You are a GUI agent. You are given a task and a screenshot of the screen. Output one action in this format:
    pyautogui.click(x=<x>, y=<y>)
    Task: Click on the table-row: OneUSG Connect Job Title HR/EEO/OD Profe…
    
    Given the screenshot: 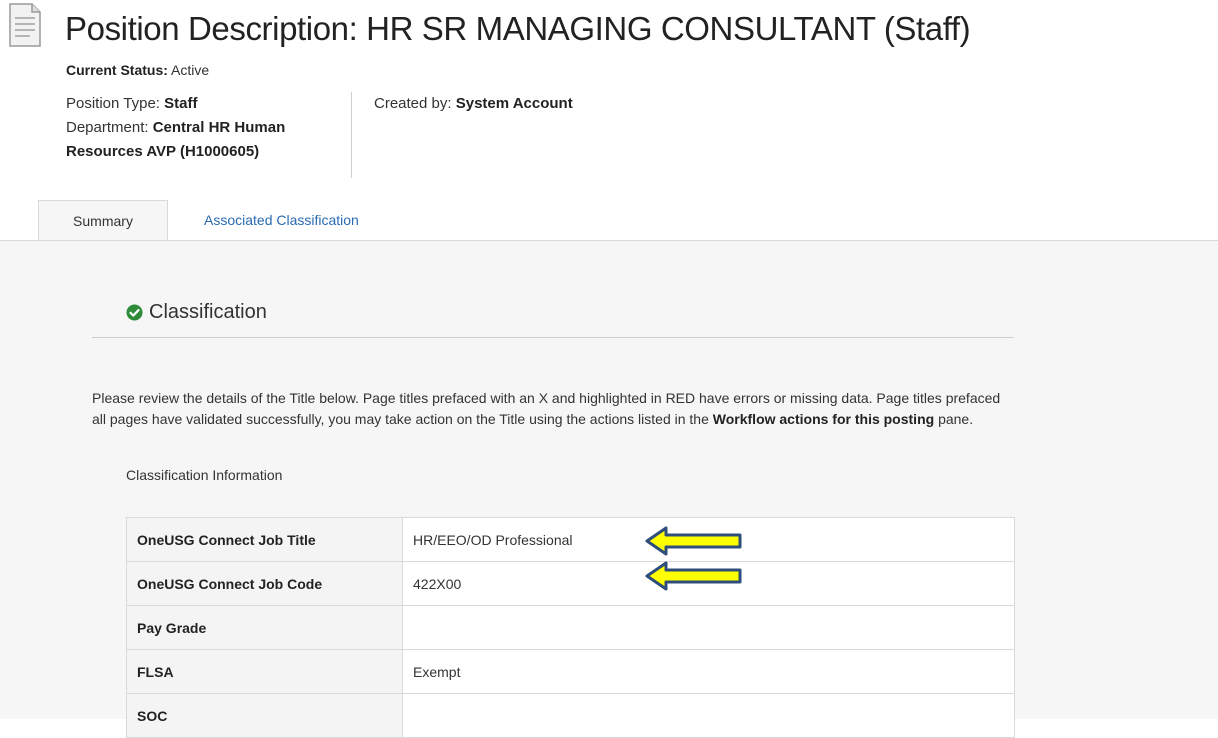 What is the action you would take?
    pyautogui.click(x=570, y=539)
    